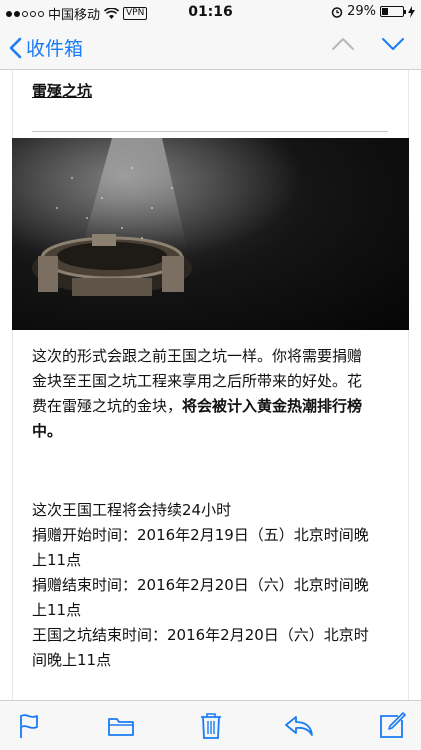 This screenshot has width=421, height=750. I want to click on compose-button, so click(392, 726).